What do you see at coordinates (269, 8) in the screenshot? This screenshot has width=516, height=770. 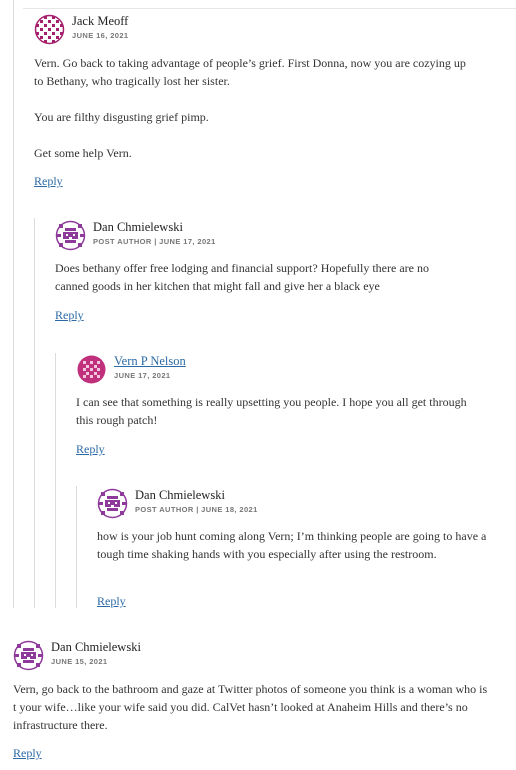 I see `thread-top-divider` at bounding box center [269, 8].